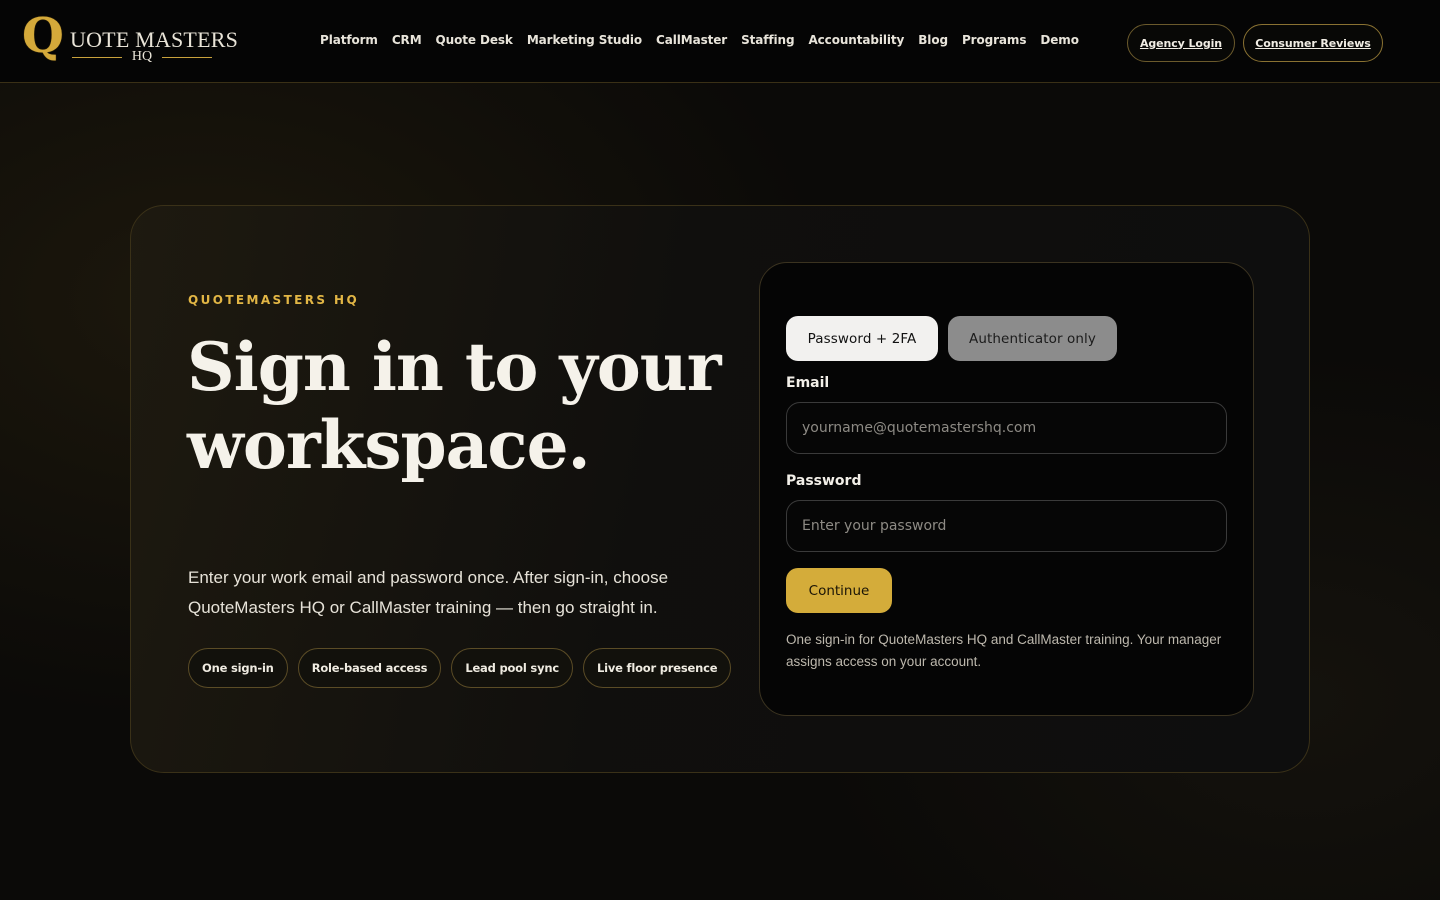 The image size is (1440, 900). I want to click on nav-demo: Demo, so click(1059, 40).